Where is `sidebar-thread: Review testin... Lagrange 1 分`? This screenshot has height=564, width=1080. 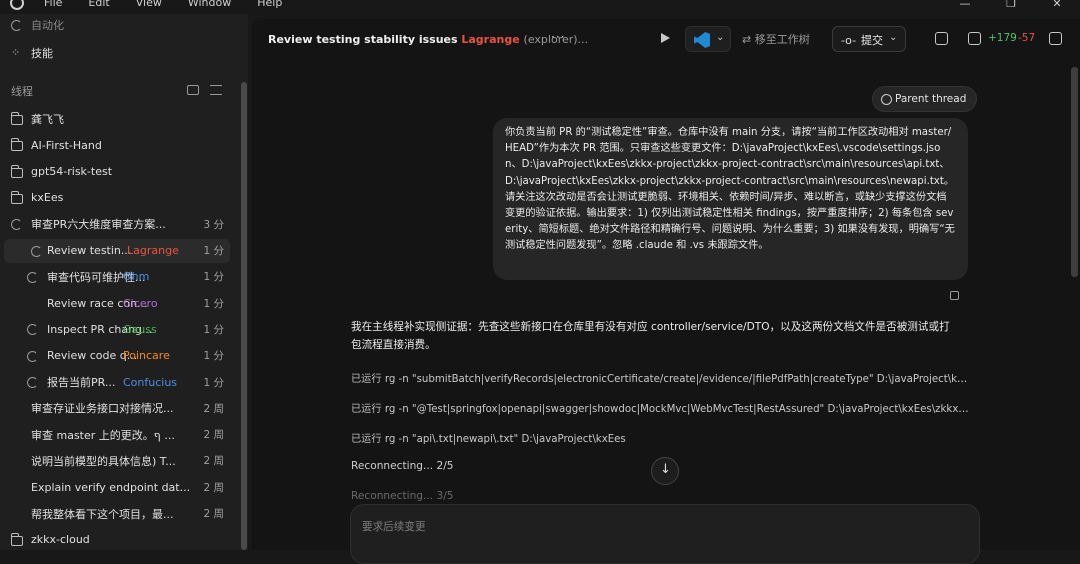 sidebar-thread: Review testin... Lagrange 1 分 is located at coordinates (117, 250).